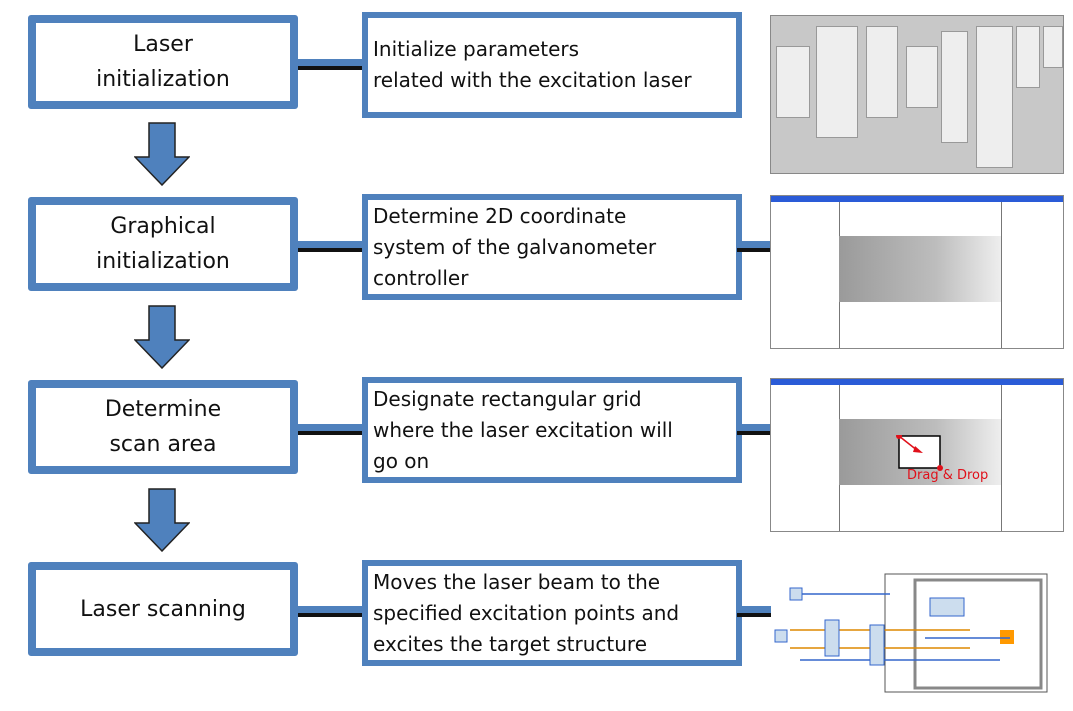 This screenshot has width=1073, height=711. What do you see at coordinates (917, 455) in the screenshot?
I see `scan-area-selection-screenshot: Drag & Drop` at bounding box center [917, 455].